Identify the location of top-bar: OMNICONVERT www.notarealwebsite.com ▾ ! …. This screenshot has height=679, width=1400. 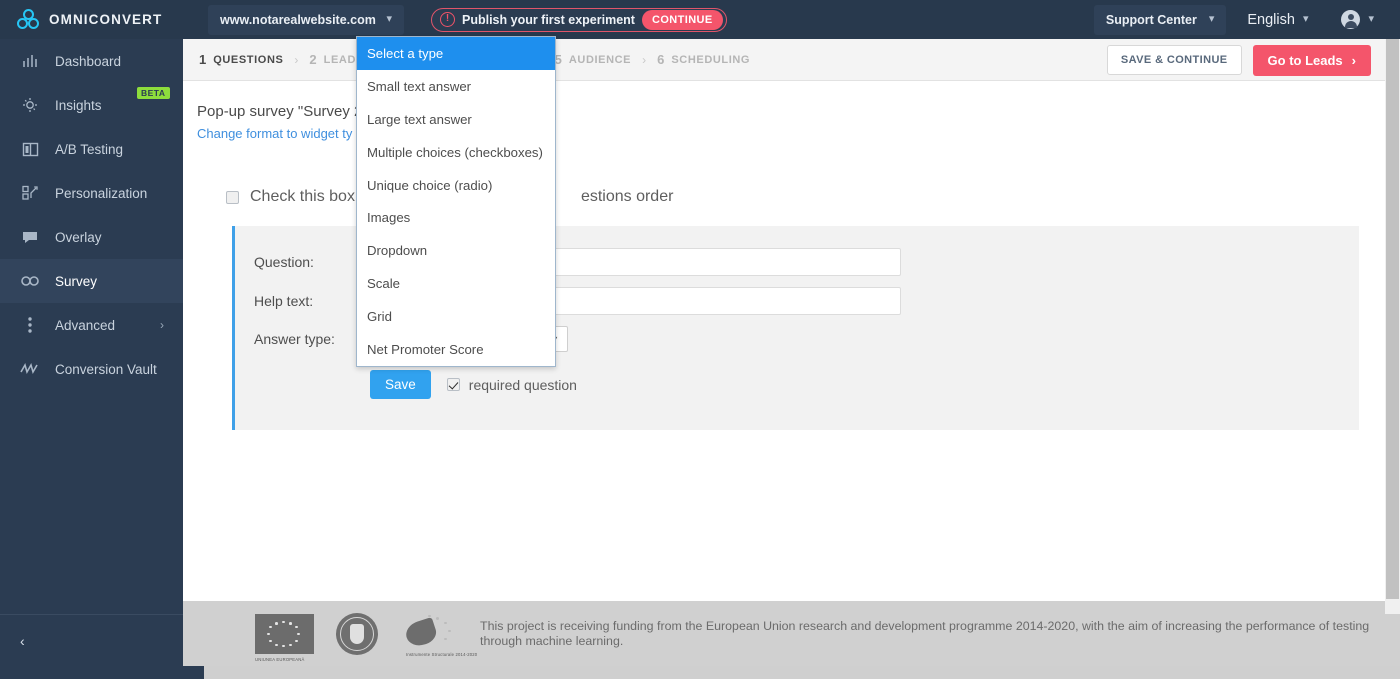
(700, 19).